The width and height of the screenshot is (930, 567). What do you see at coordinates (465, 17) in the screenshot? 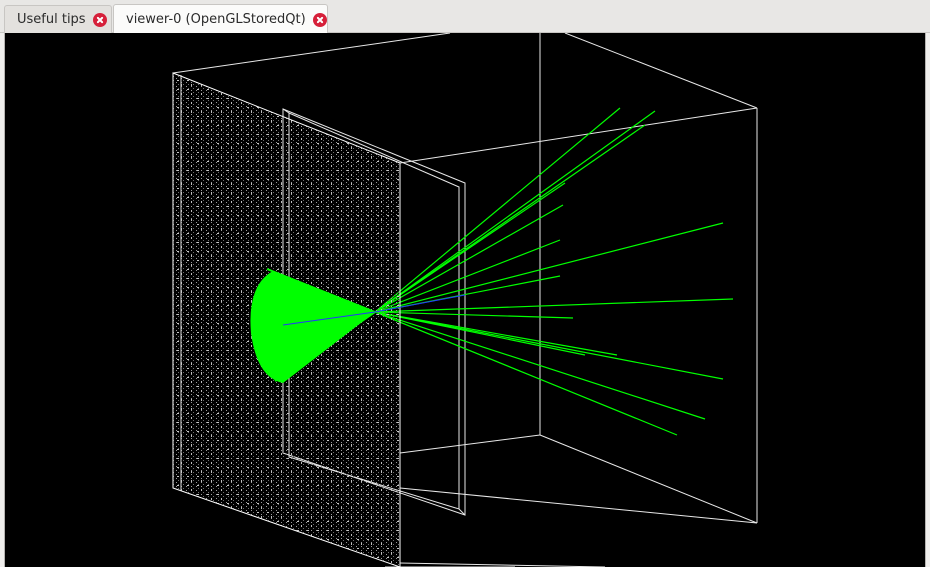
I see `tab-bar: Useful tips viewer-0 (OpenGLStoredQt)` at bounding box center [465, 17].